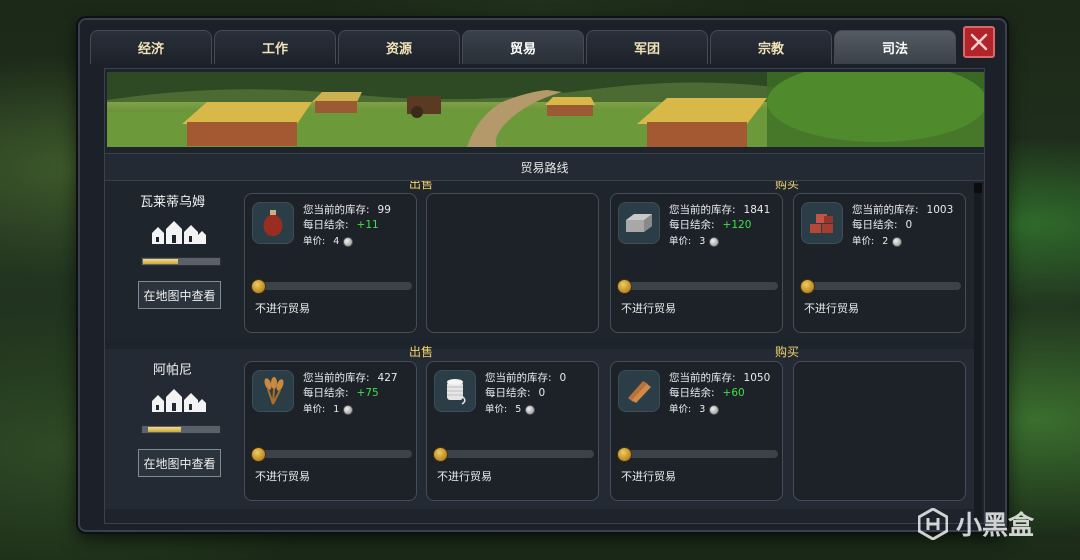 The width and height of the screenshot is (1080, 560). Describe the element at coordinates (151, 47) in the screenshot. I see `tab-economy: 经济` at that location.